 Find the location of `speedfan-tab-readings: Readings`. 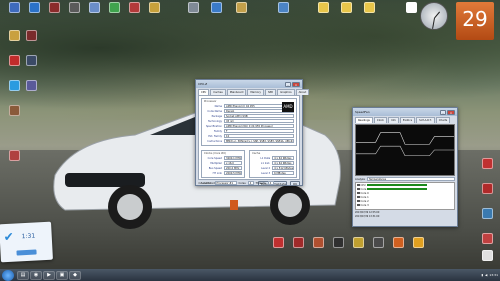

speedfan-tab-readings: Readings is located at coordinates (364, 120).